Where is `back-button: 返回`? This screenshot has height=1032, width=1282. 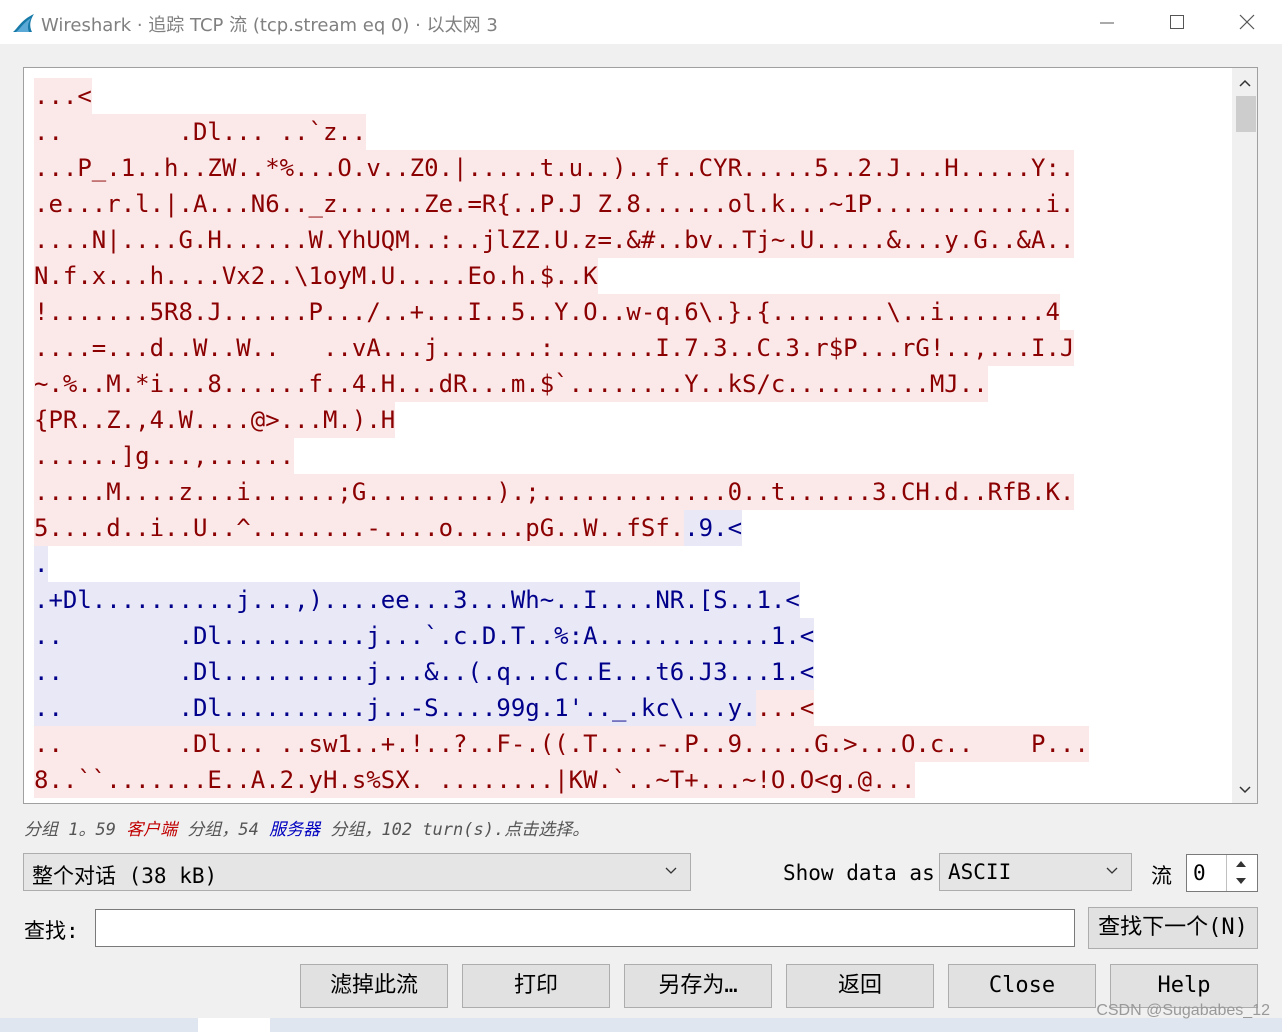 back-button: 返回 is located at coordinates (860, 986).